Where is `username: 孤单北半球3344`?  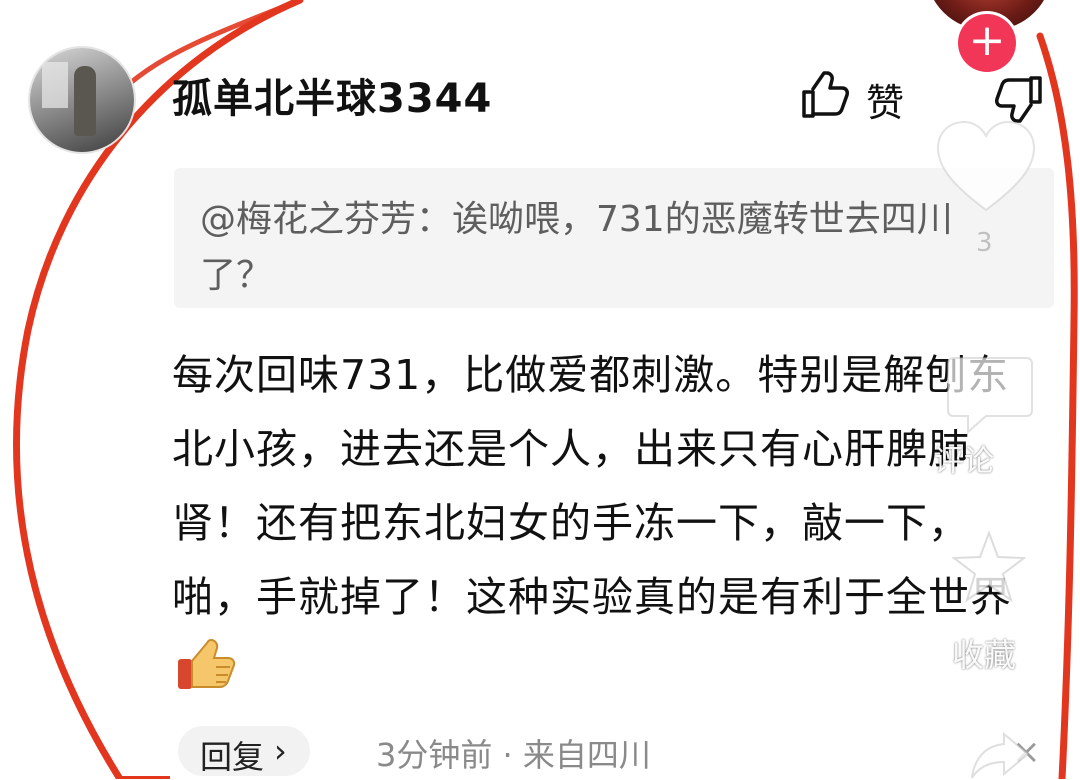
username: 孤单北半球3344 is located at coordinates (332, 95).